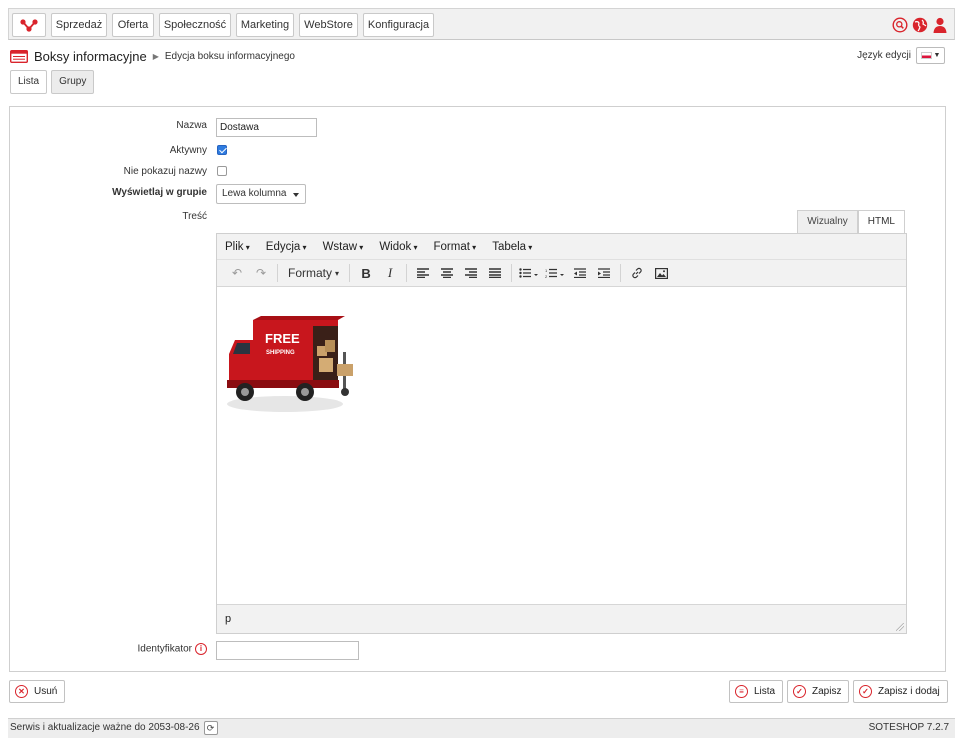  I want to click on identifier-label: Identyfikator i, so click(172, 649).